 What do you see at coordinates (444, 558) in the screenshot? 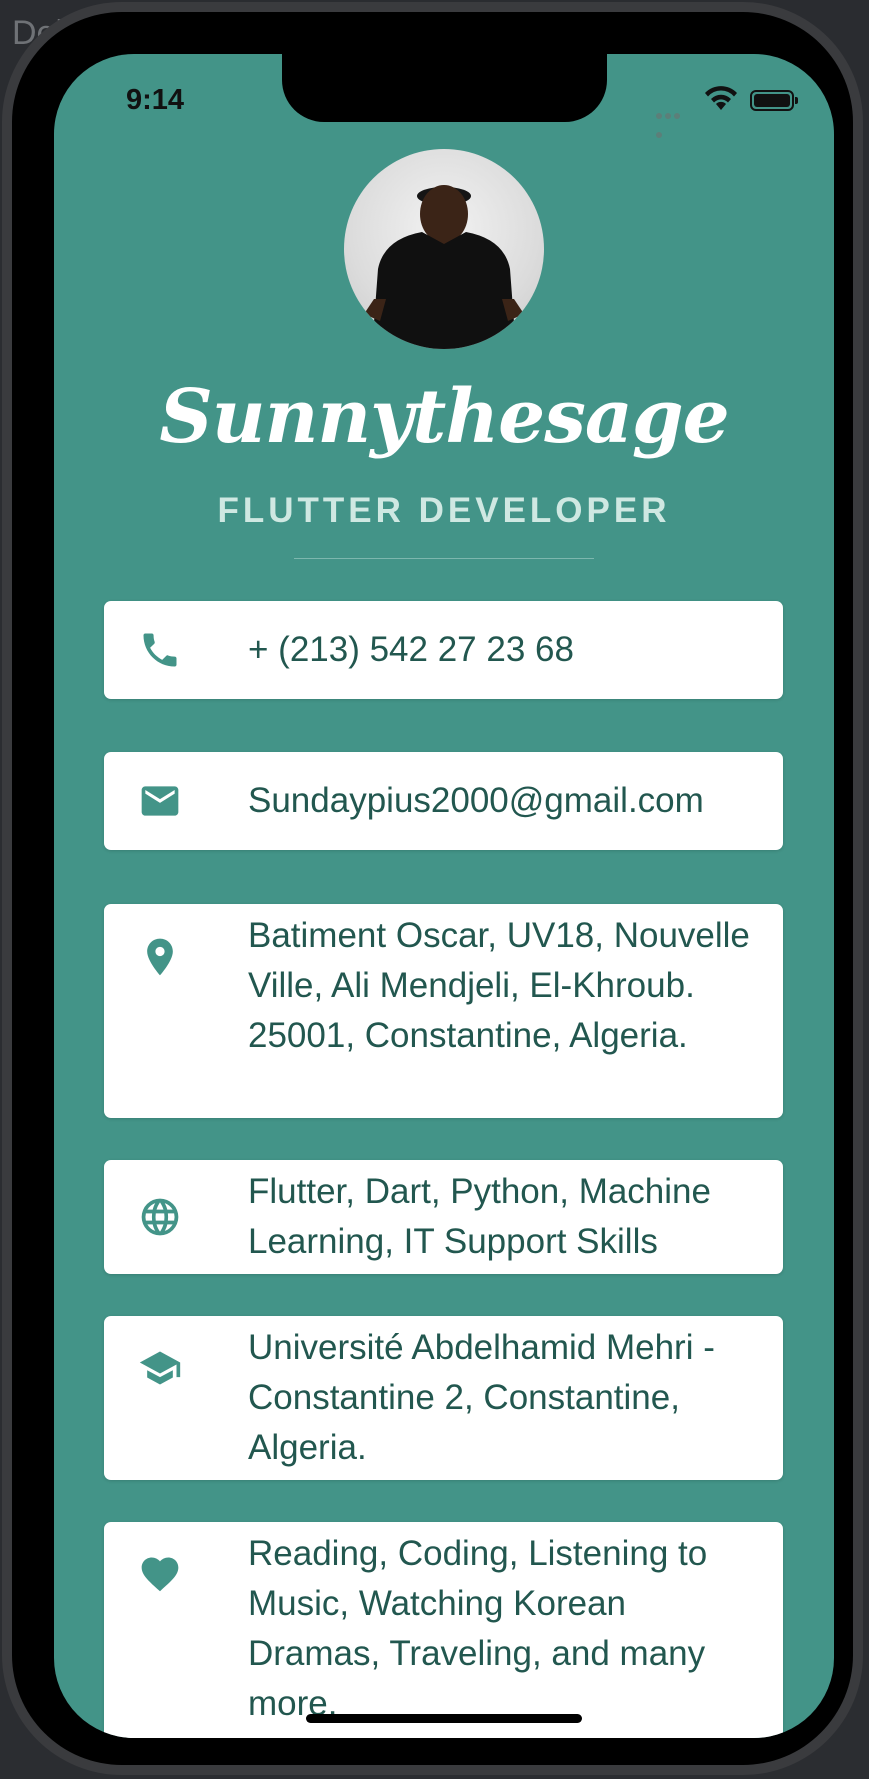
I see `divider` at bounding box center [444, 558].